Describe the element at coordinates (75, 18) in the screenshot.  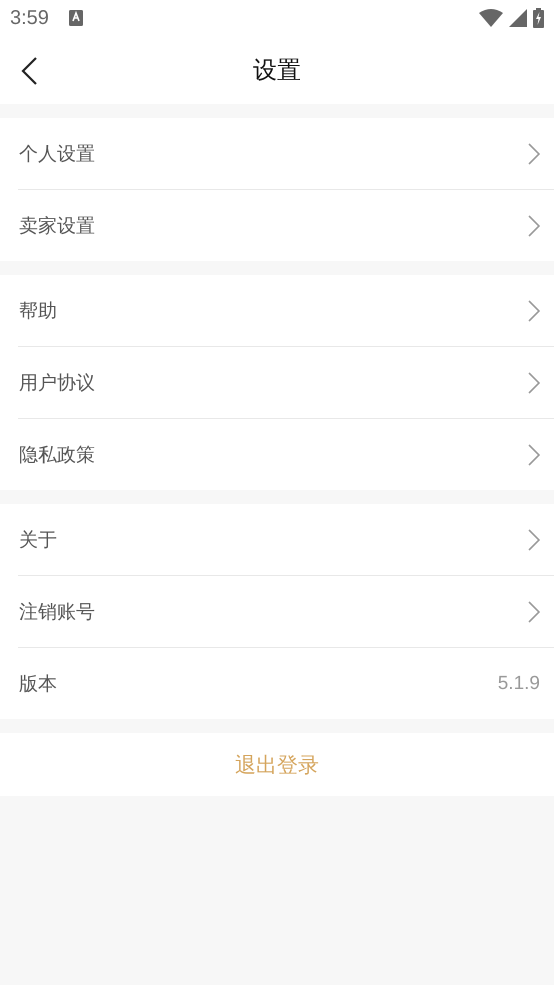
I see `keyboard-notification-icon` at that location.